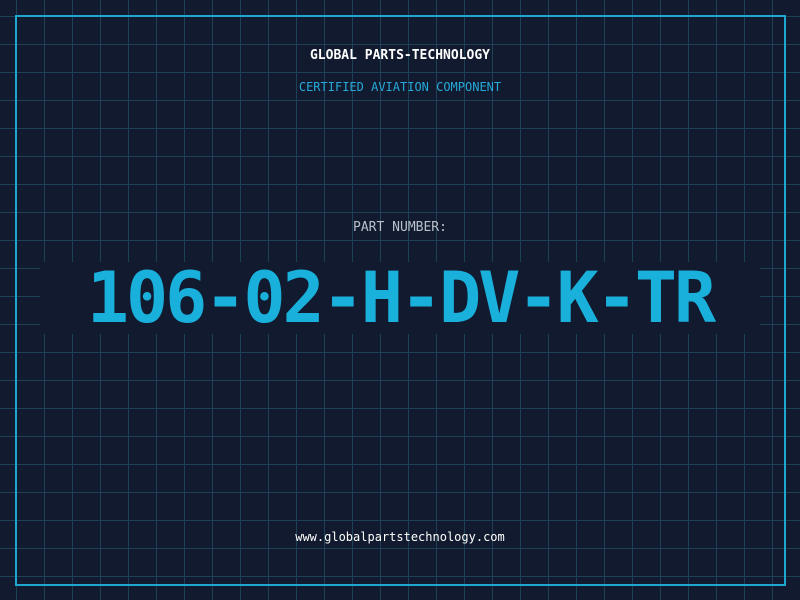  I want to click on part-number-value: 106-02-H-DV-K-TR, so click(401, 298).